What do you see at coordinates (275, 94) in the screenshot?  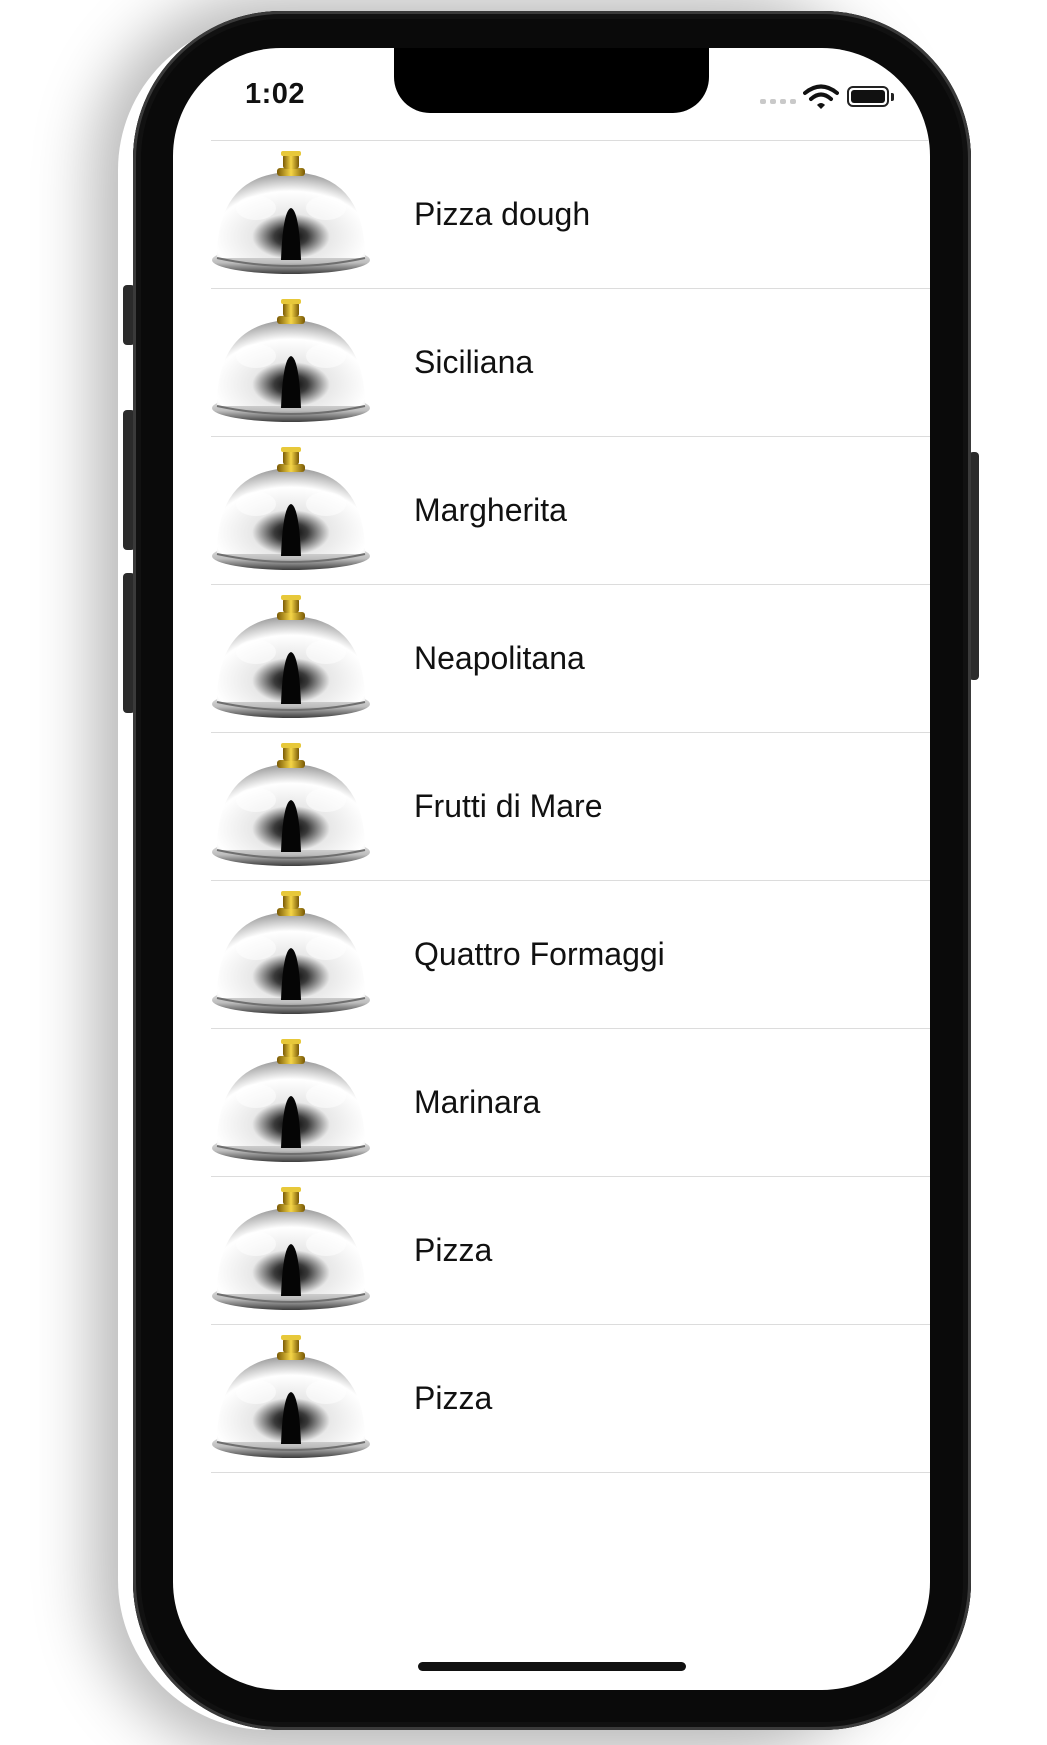 I see `status-time: 1:02` at bounding box center [275, 94].